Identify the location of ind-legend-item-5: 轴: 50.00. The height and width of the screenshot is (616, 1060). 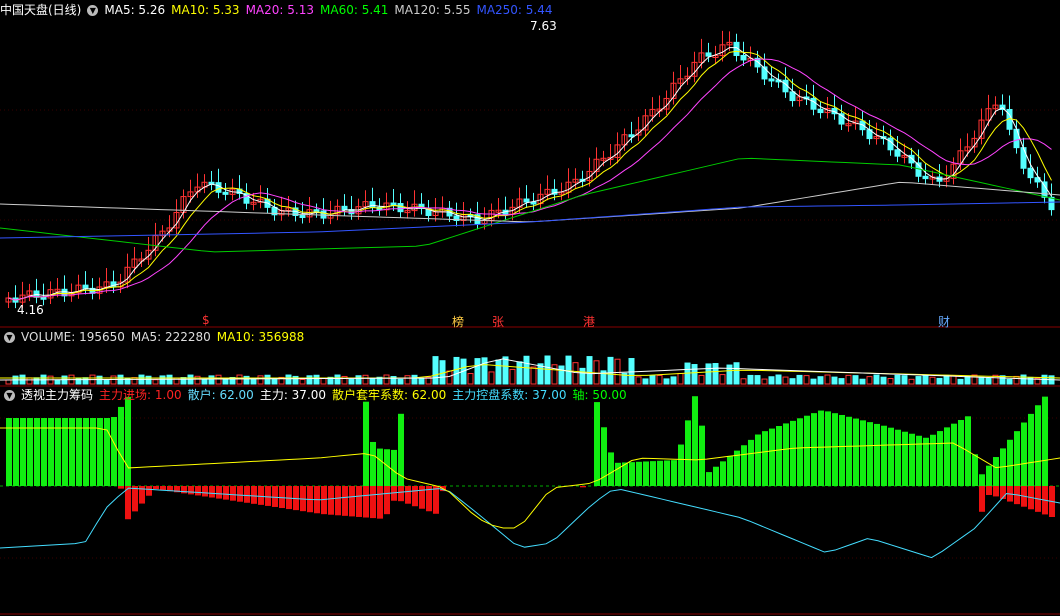
(599, 395).